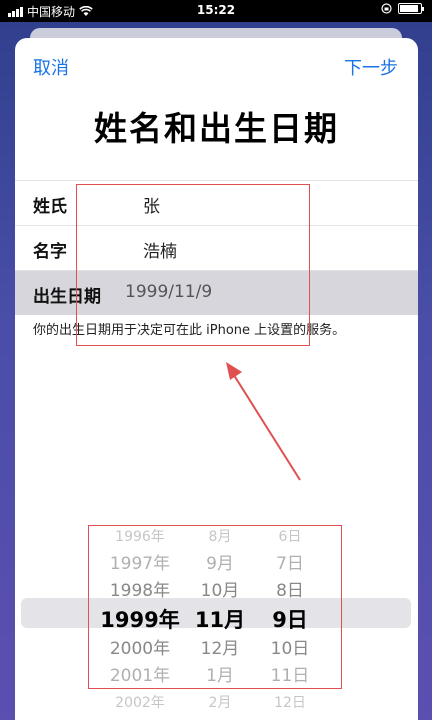 Image resolution: width=432 pixels, height=720 pixels. I want to click on annotation-arrow-icon, so click(263, 421).